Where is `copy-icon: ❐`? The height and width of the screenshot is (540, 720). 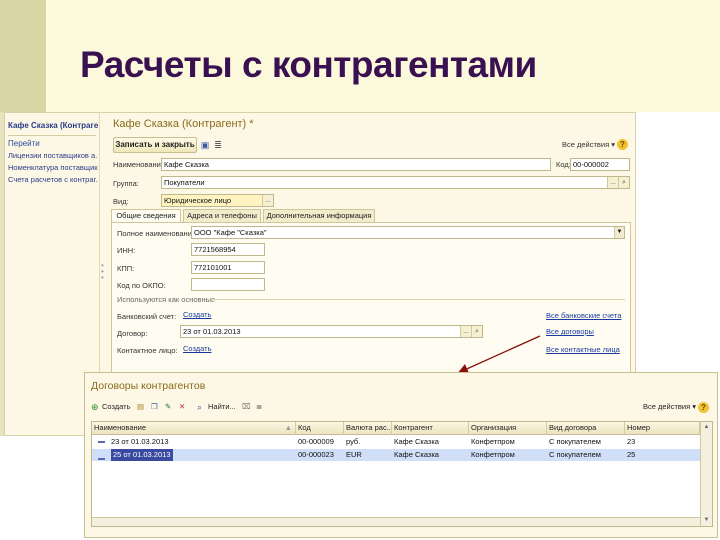
copy-icon: ❐ is located at coordinates (154, 406).